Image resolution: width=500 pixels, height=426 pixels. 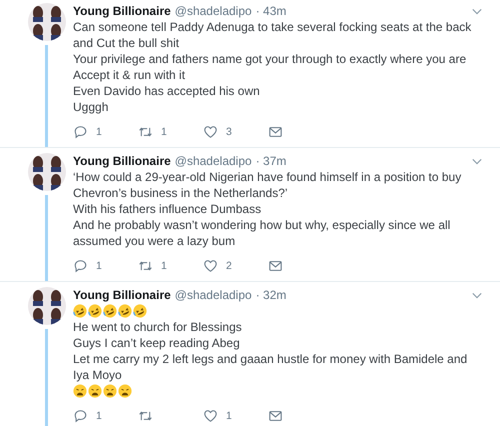 What do you see at coordinates (167, 91) in the screenshot?
I see `tweet-text: Even Davido has accepted his own` at bounding box center [167, 91].